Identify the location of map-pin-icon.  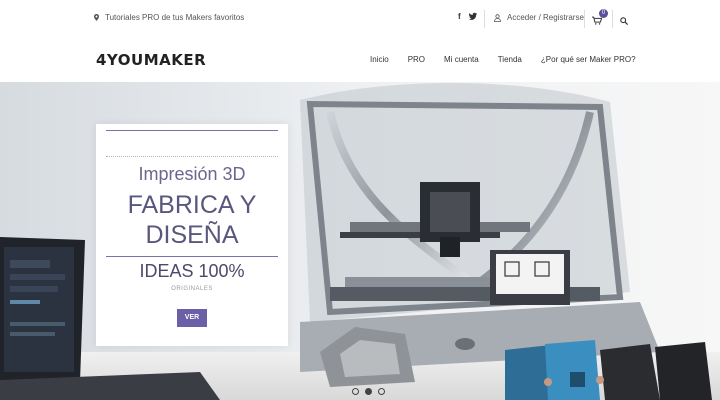
(96, 17).